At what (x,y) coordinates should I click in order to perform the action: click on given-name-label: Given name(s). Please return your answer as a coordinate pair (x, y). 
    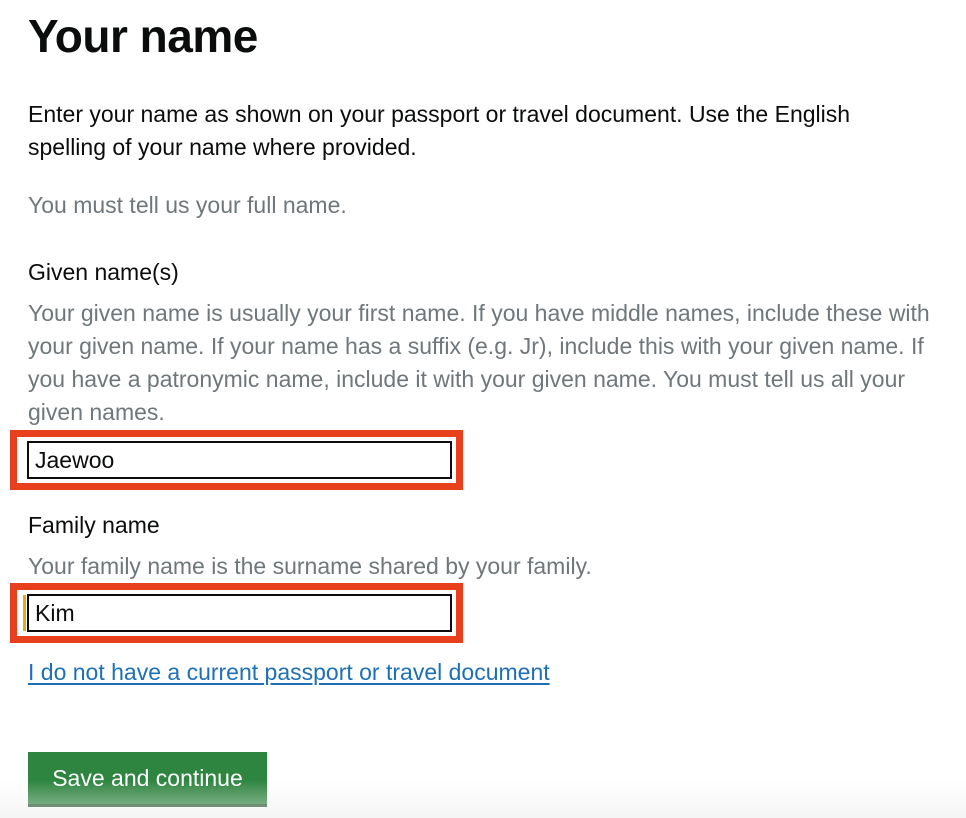
    Looking at the image, I should click on (103, 272).